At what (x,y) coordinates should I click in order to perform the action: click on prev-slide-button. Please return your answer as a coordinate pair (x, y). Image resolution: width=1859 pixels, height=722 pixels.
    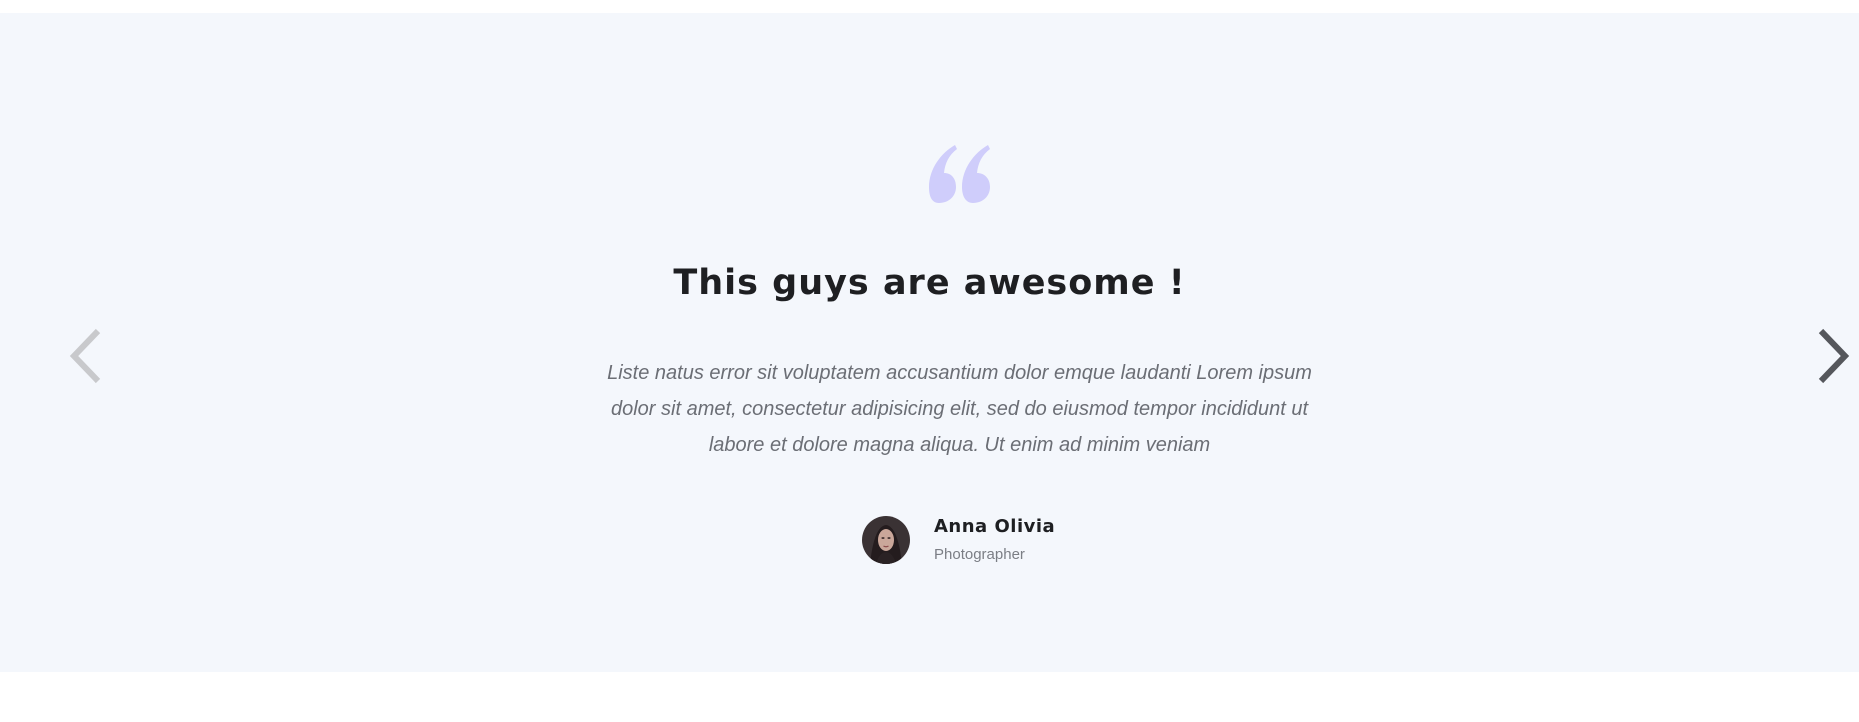
    Looking at the image, I should click on (86, 356).